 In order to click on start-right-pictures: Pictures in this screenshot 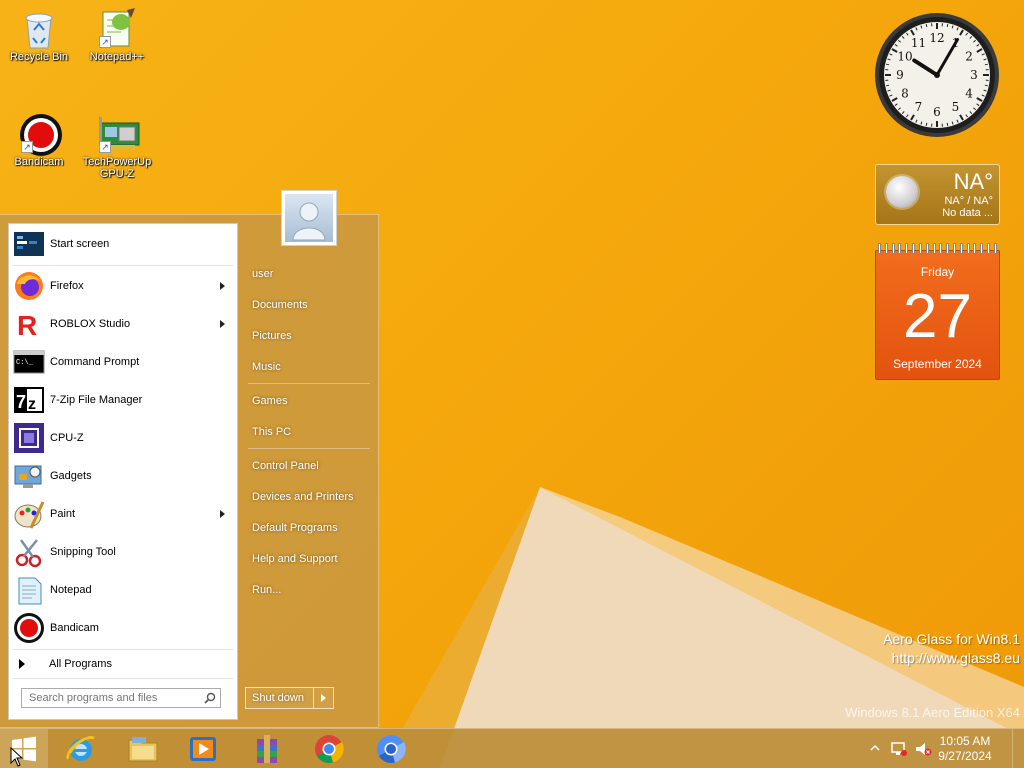, I will do `click(272, 336)`.